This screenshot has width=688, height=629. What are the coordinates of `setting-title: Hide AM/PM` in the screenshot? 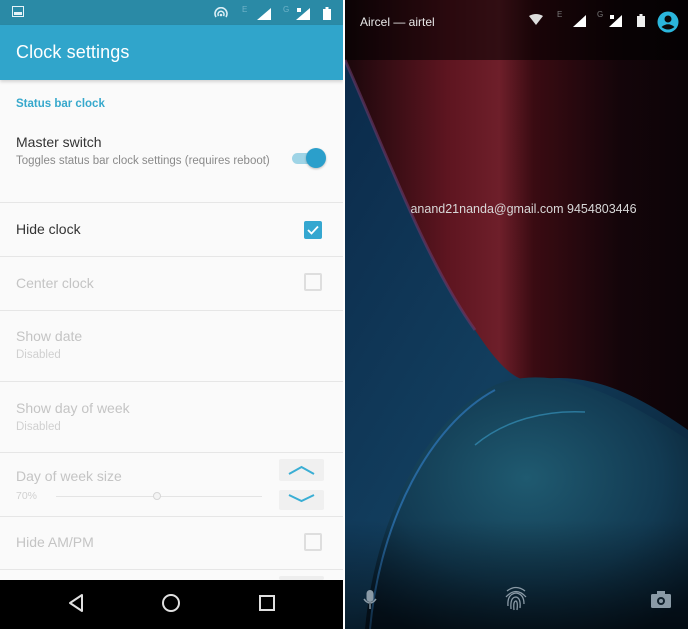 It's located at (55, 542).